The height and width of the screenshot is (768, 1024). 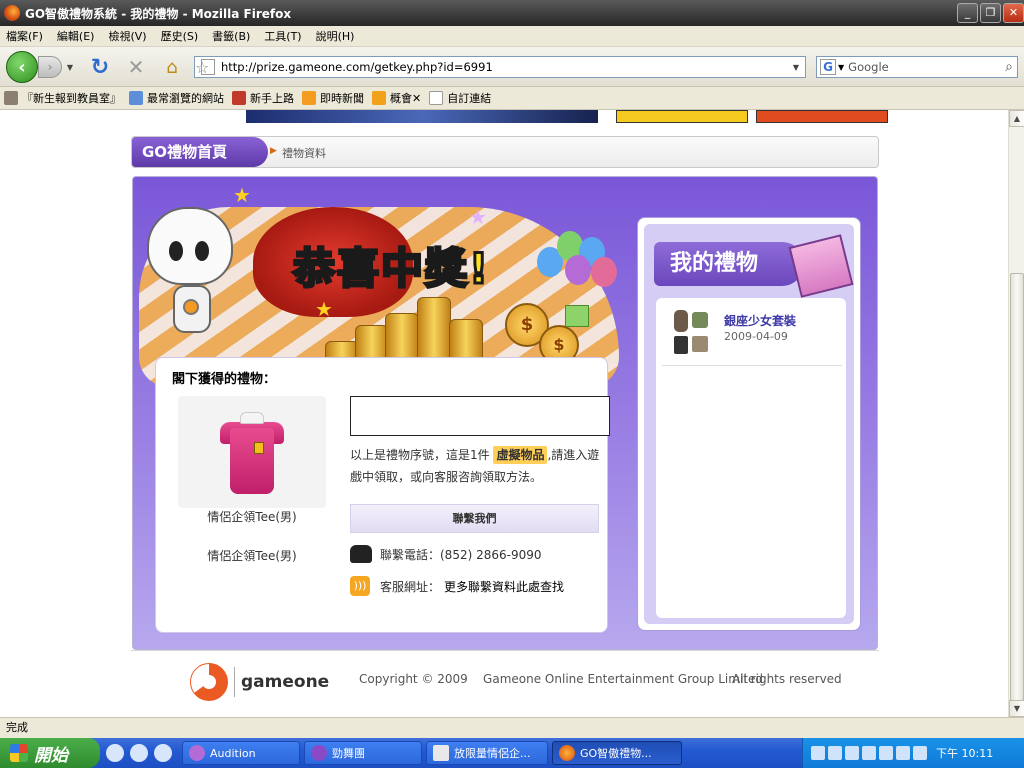 What do you see at coordinates (158, 13) in the screenshot?
I see `window-title: GO智傲禮物系統 - 我的禮物 - Mozilla Firefox` at bounding box center [158, 13].